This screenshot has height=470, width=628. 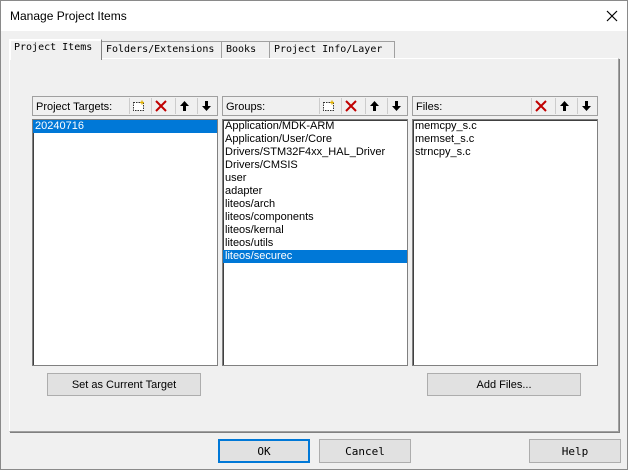 I want to click on title-bar: Manage Project Items, so click(x=314, y=16).